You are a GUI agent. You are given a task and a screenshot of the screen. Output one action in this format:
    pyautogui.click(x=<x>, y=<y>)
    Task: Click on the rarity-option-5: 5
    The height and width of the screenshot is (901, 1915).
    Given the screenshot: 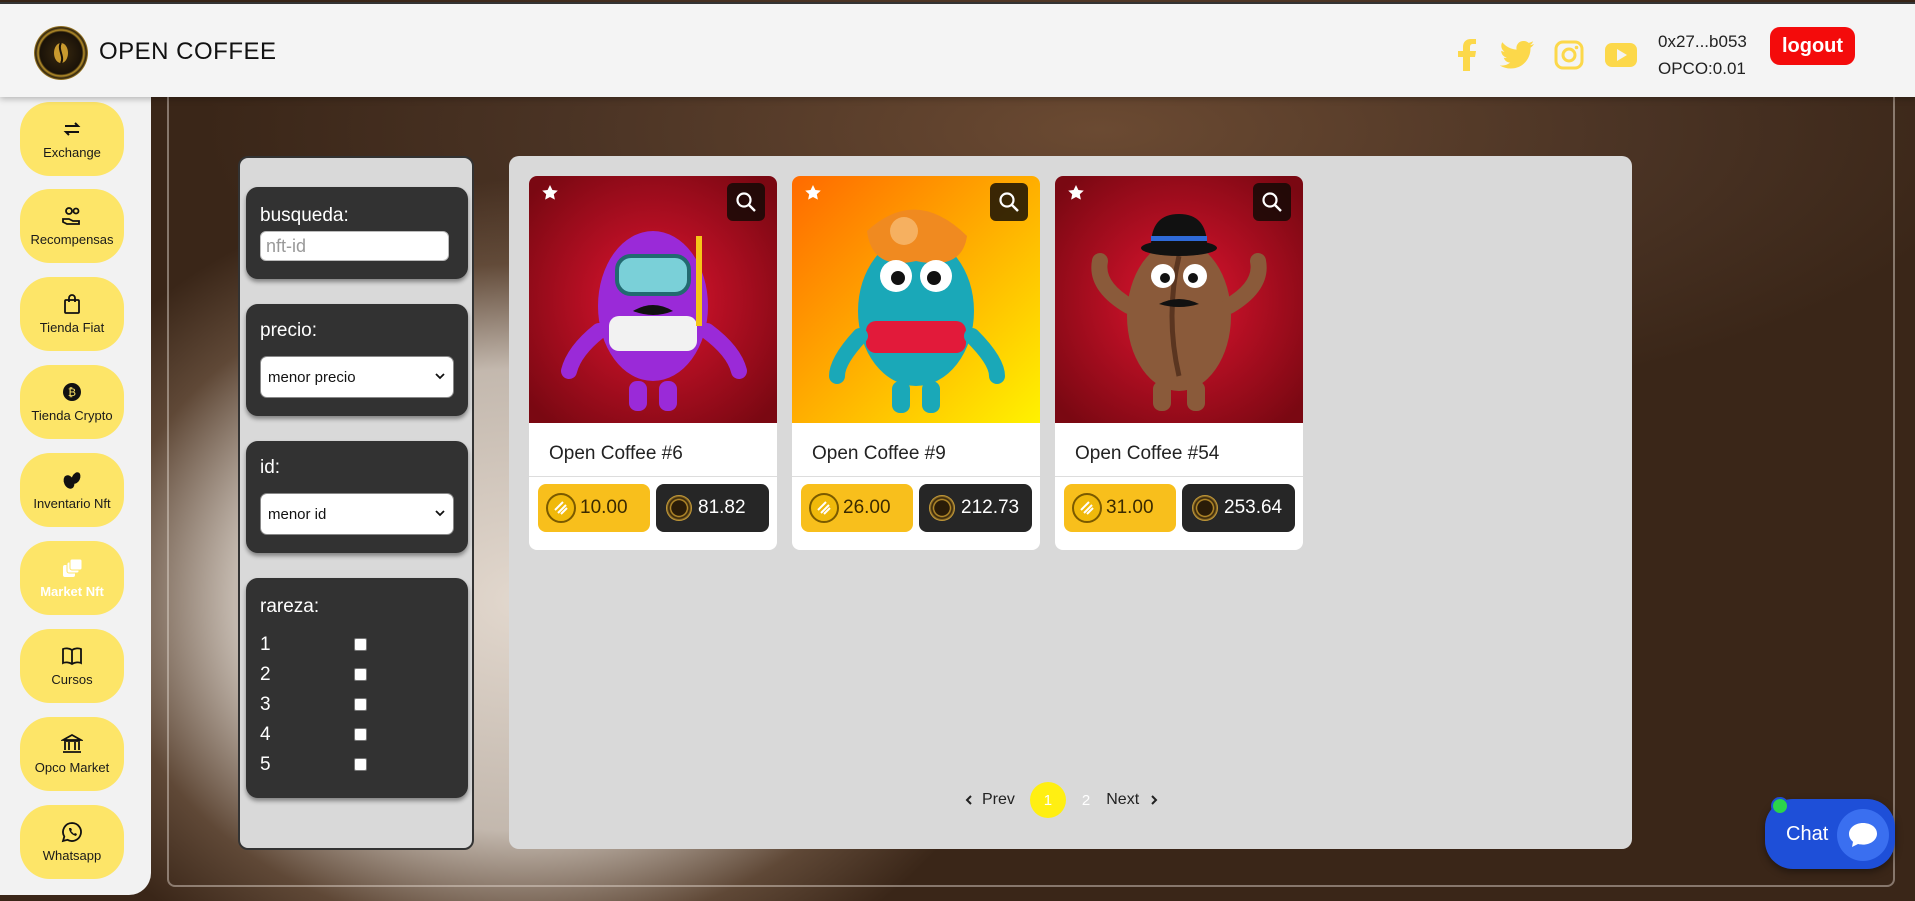 What is the action you would take?
    pyautogui.click(x=320, y=767)
    